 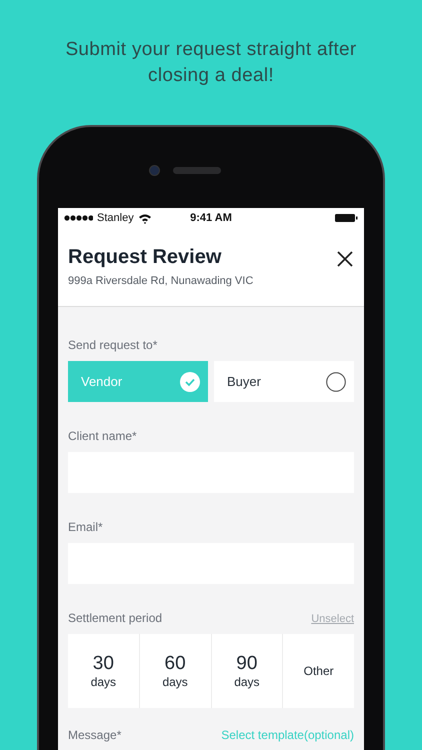 I want to click on close-button, so click(x=345, y=259).